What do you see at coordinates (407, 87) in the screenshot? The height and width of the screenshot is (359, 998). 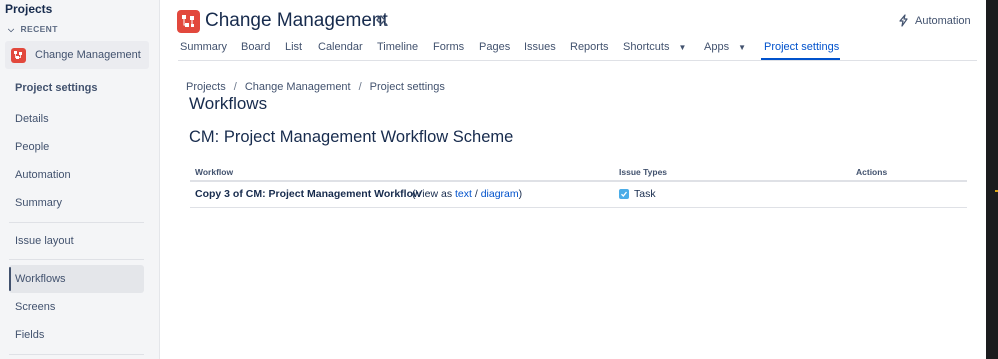 I see `breadcrumb-project-settings: Project settings` at bounding box center [407, 87].